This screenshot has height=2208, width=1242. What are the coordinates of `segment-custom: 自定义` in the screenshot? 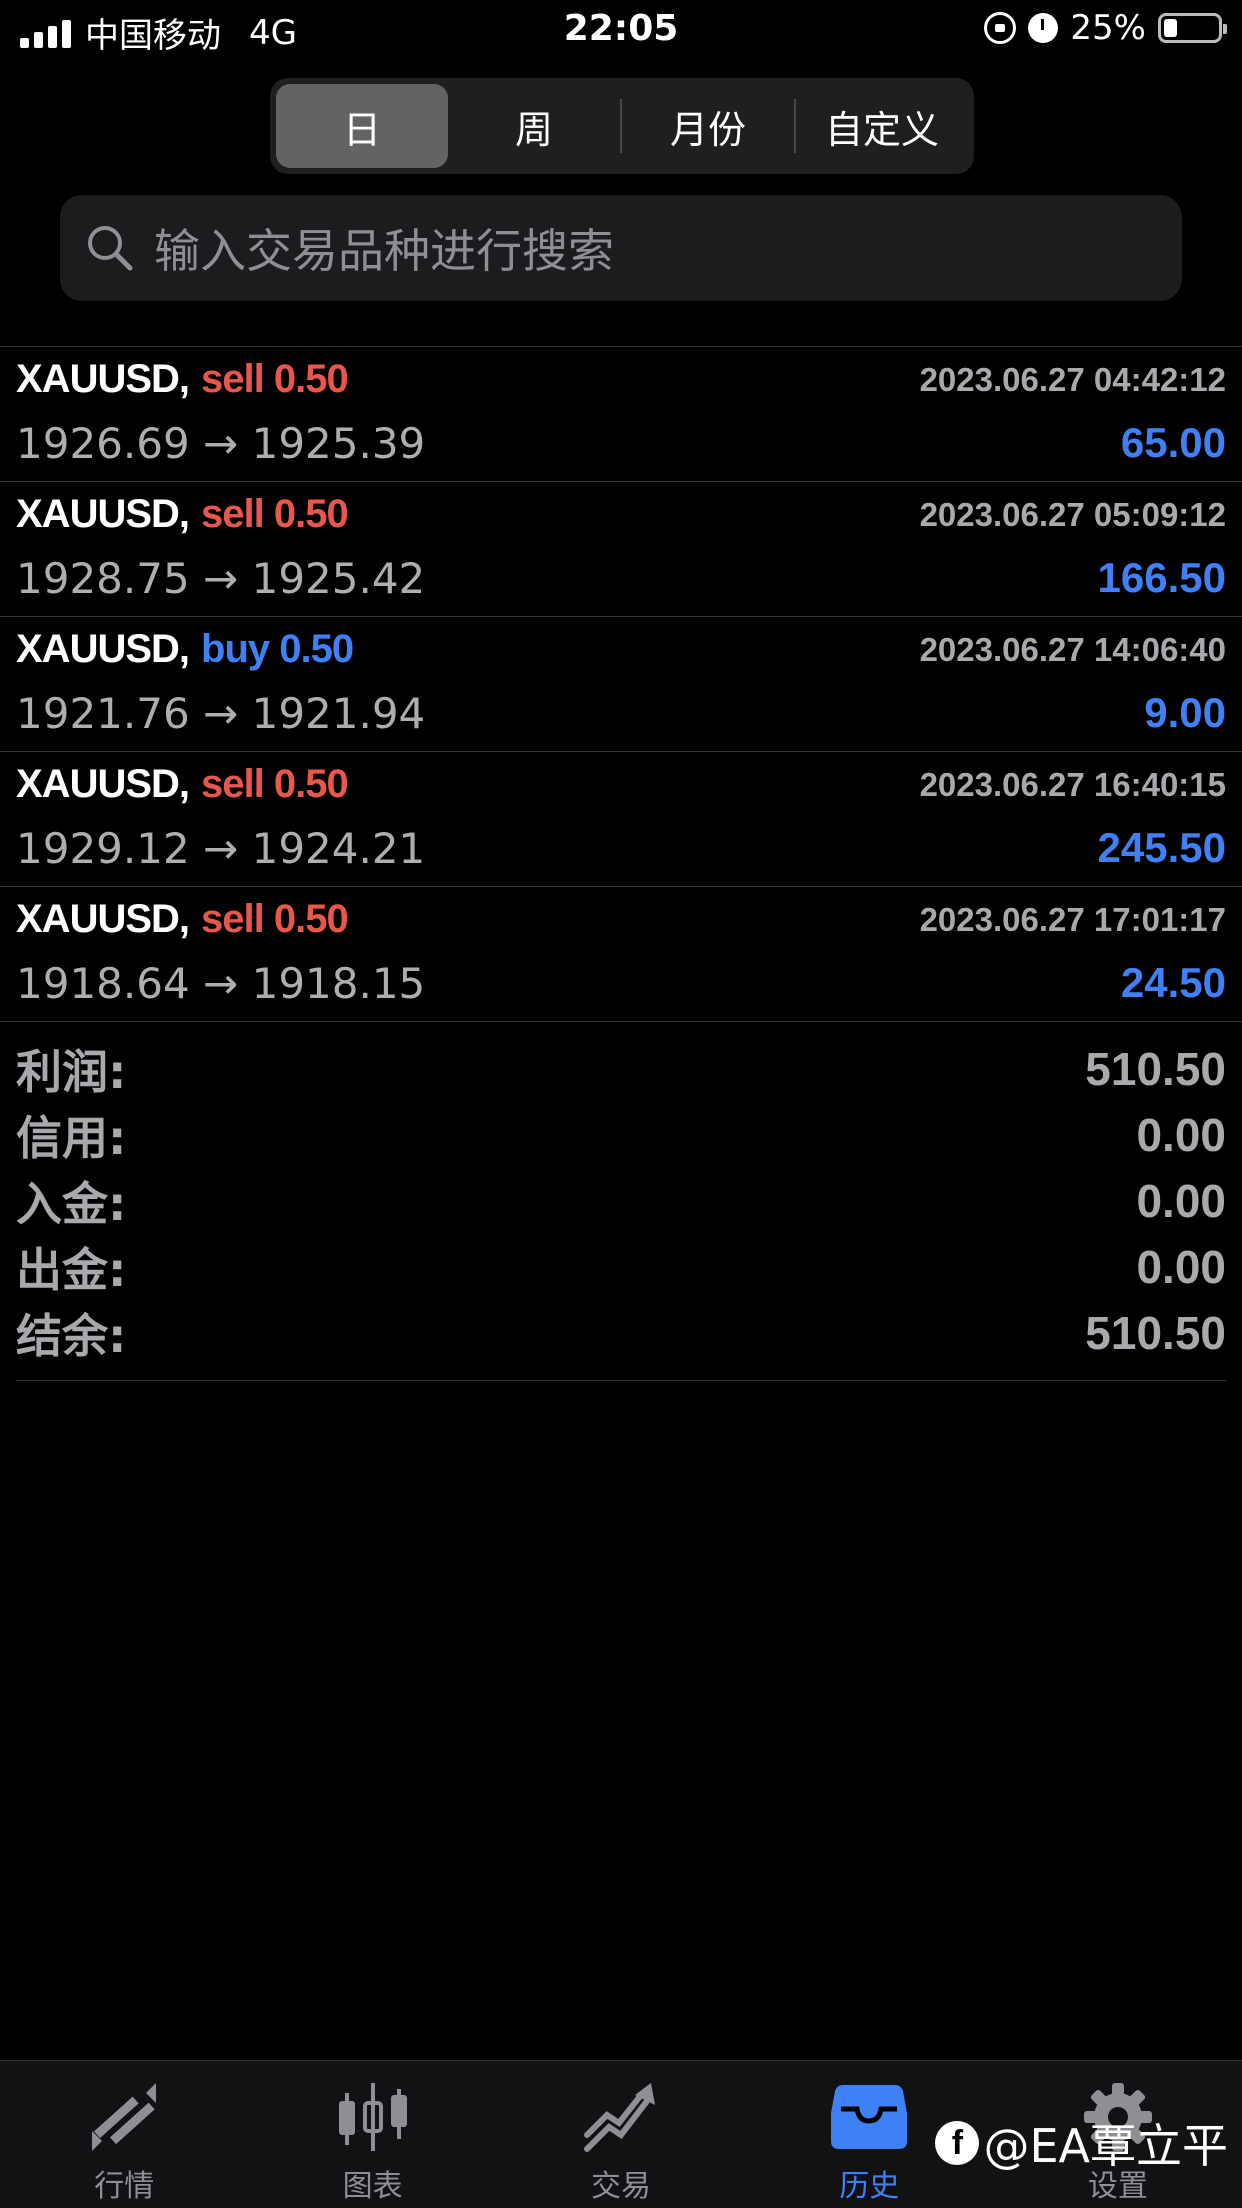 It's located at (882, 126).